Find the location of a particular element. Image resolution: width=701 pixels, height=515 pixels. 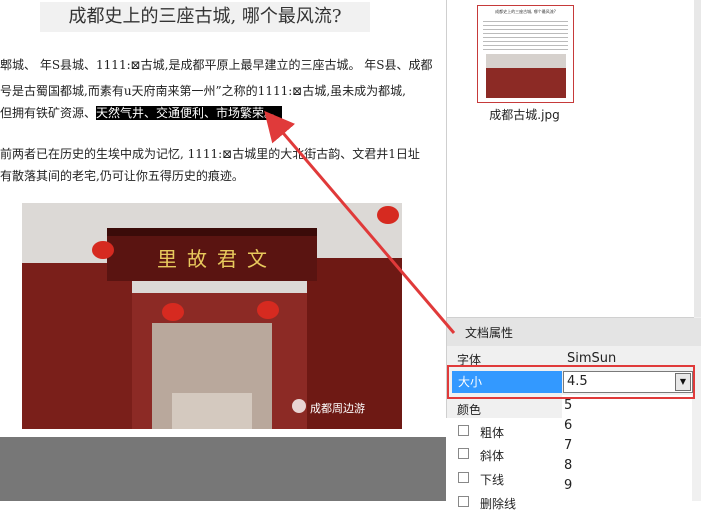

size-option: 7 is located at coordinates (568, 445).